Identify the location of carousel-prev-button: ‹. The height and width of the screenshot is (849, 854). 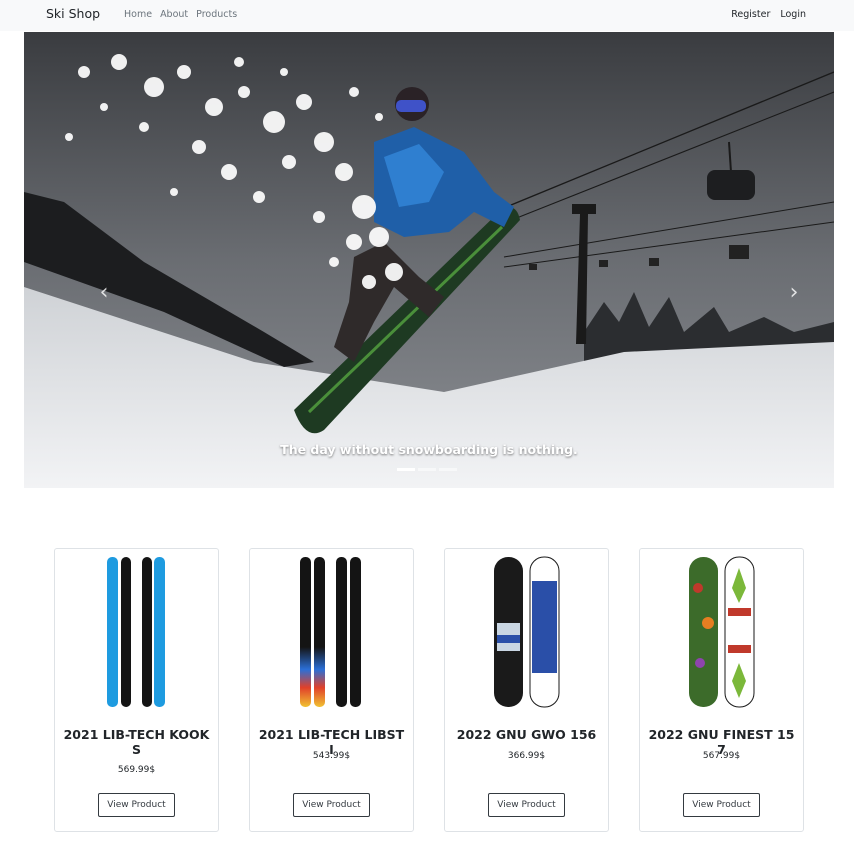
(104, 292).